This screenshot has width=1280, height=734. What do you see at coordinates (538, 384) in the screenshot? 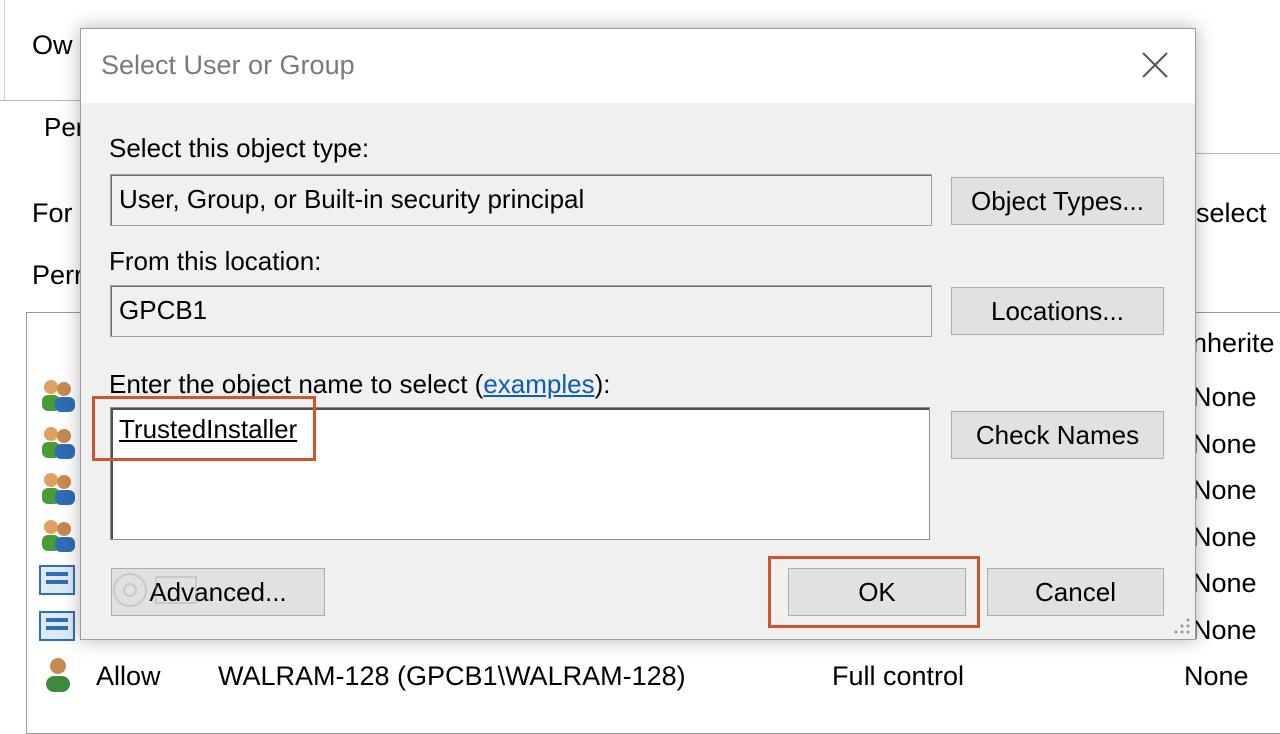
I see `examples-link: examples` at bounding box center [538, 384].